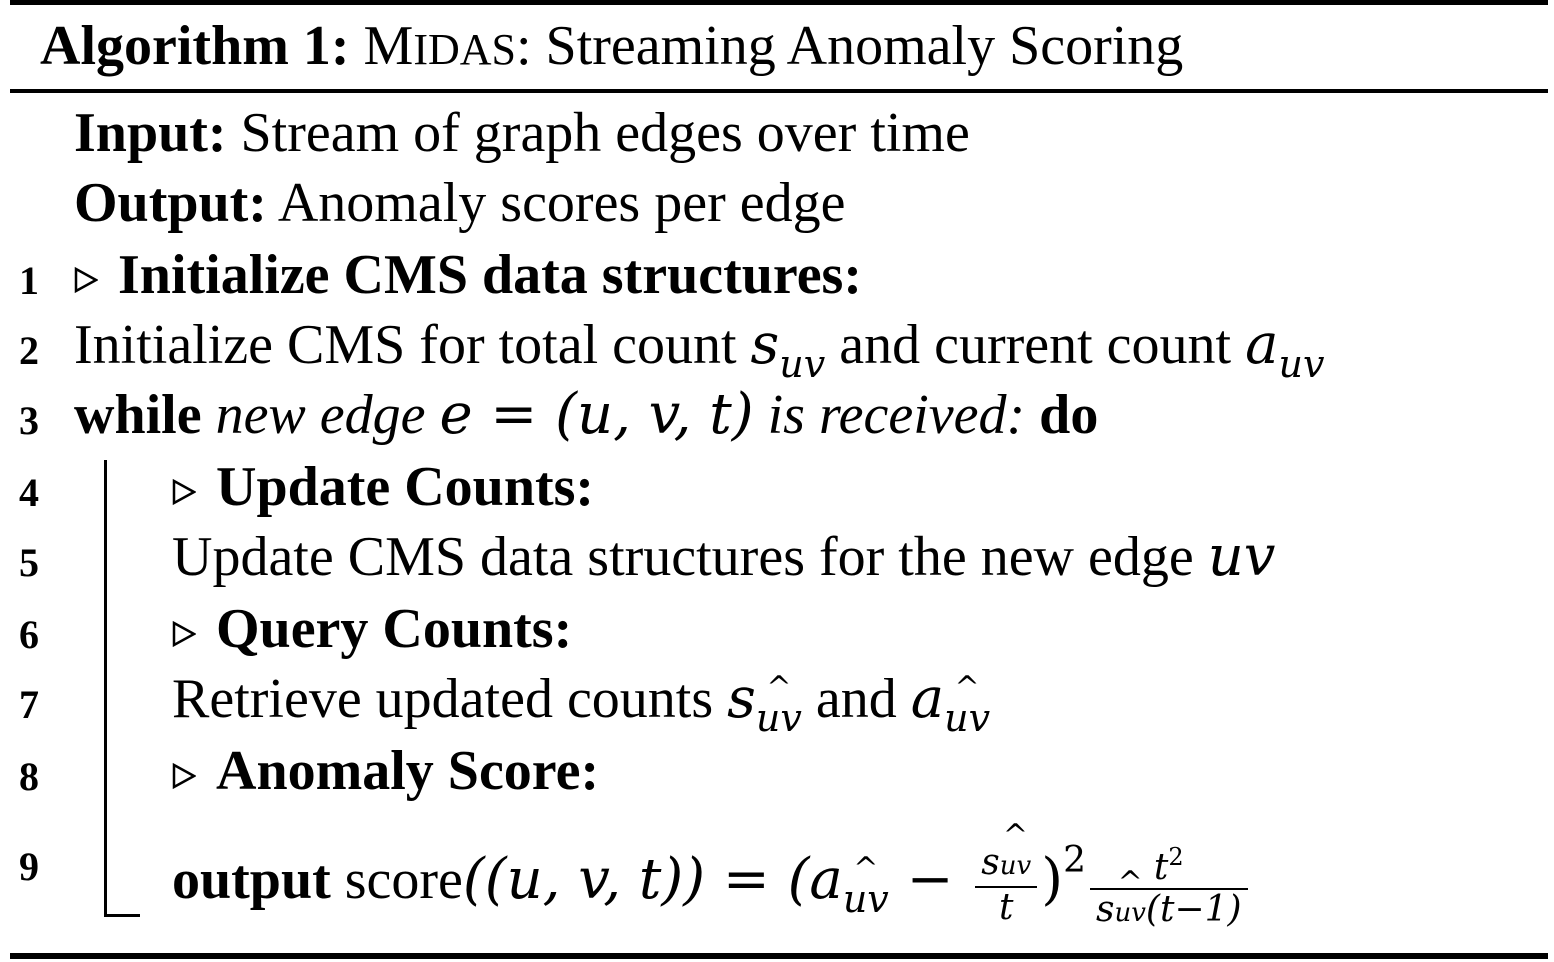 This screenshot has width=1554, height=962. What do you see at coordinates (1193, 910) in the screenshot?
I see `frac2-den-rest: (t−1)` at bounding box center [1193, 910].